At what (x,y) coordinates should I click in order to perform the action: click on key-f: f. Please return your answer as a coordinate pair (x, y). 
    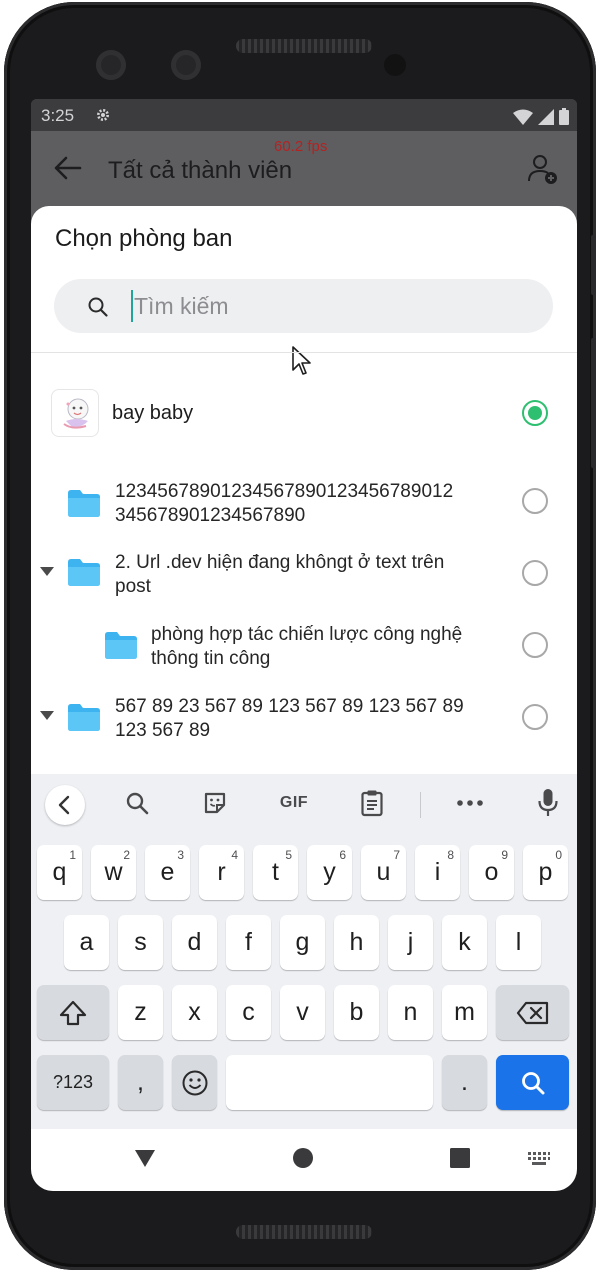
    Looking at the image, I should click on (248, 942).